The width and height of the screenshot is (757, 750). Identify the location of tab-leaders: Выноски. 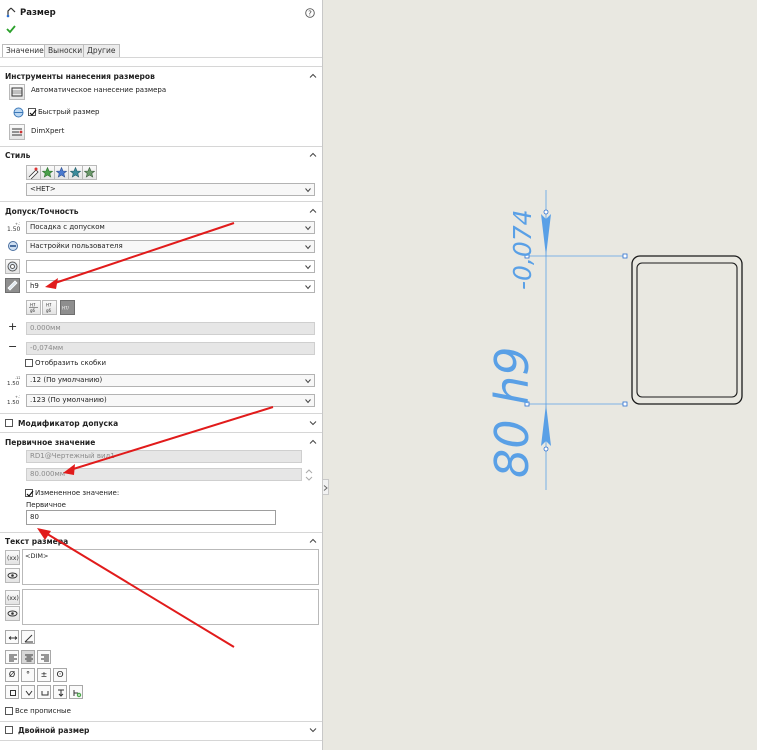
(65, 51).